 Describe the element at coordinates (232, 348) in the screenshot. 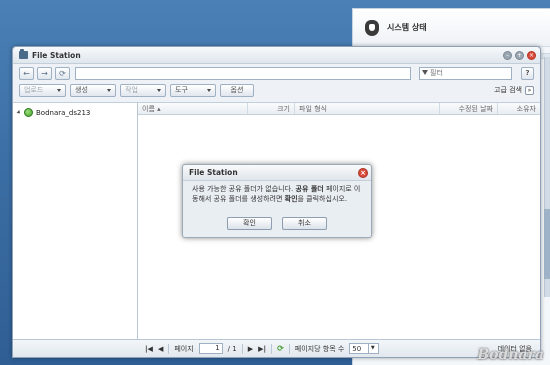

I see `page-total: / 1` at that location.